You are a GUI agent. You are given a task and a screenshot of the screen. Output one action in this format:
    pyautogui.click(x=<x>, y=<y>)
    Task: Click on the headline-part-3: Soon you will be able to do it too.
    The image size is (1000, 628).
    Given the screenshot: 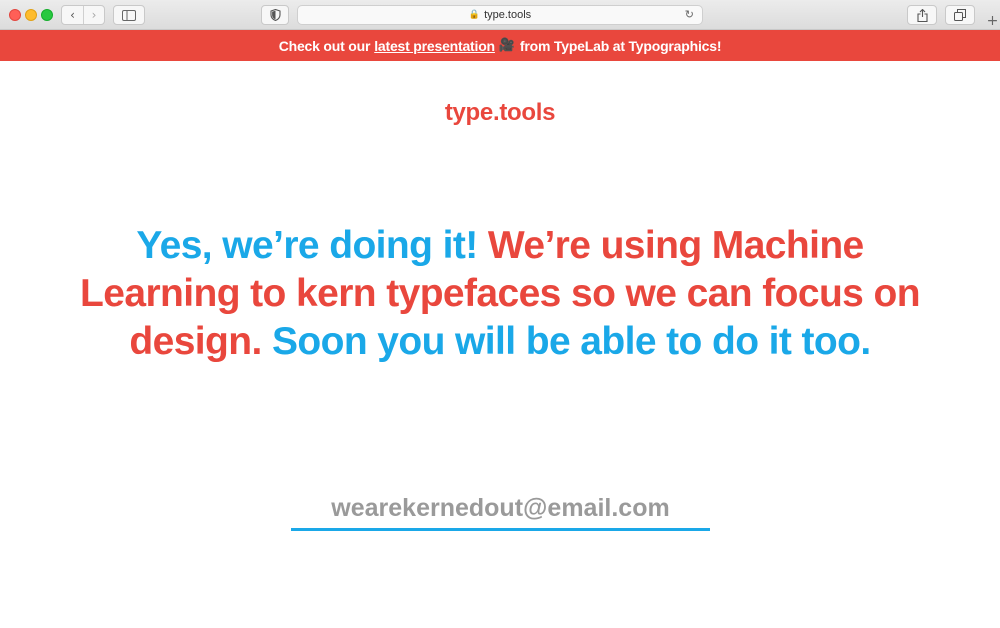 What is the action you would take?
    pyautogui.click(x=571, y=341)
    